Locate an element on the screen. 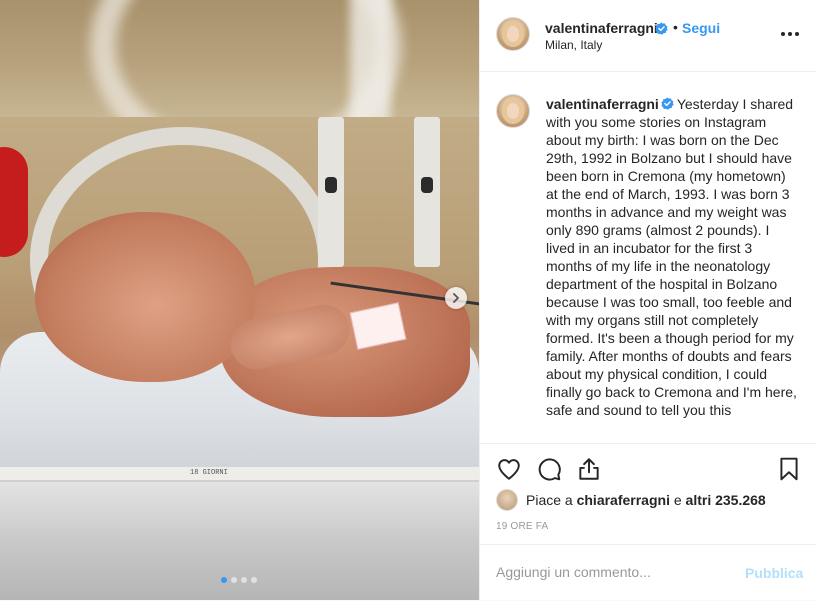 This screenshot has height=601, width=816. likes-summary: Piace a chiaraferragni e altri 235.268 is located at coordinates (631, 500).